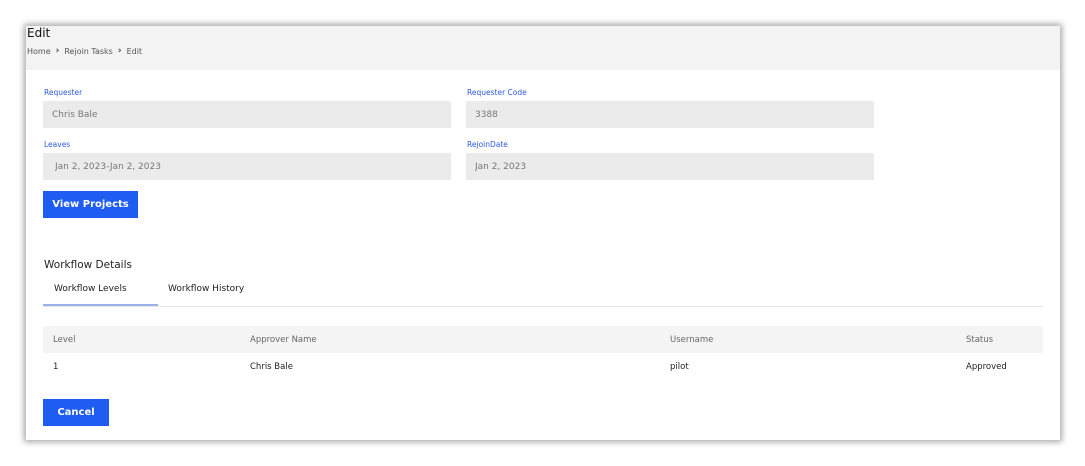 This screenshot has height=466, width=1085. What do you see at coordinates (670, 166) in the screenshot?
I see `rejoin-date-field` at bounding box center [670, 166].